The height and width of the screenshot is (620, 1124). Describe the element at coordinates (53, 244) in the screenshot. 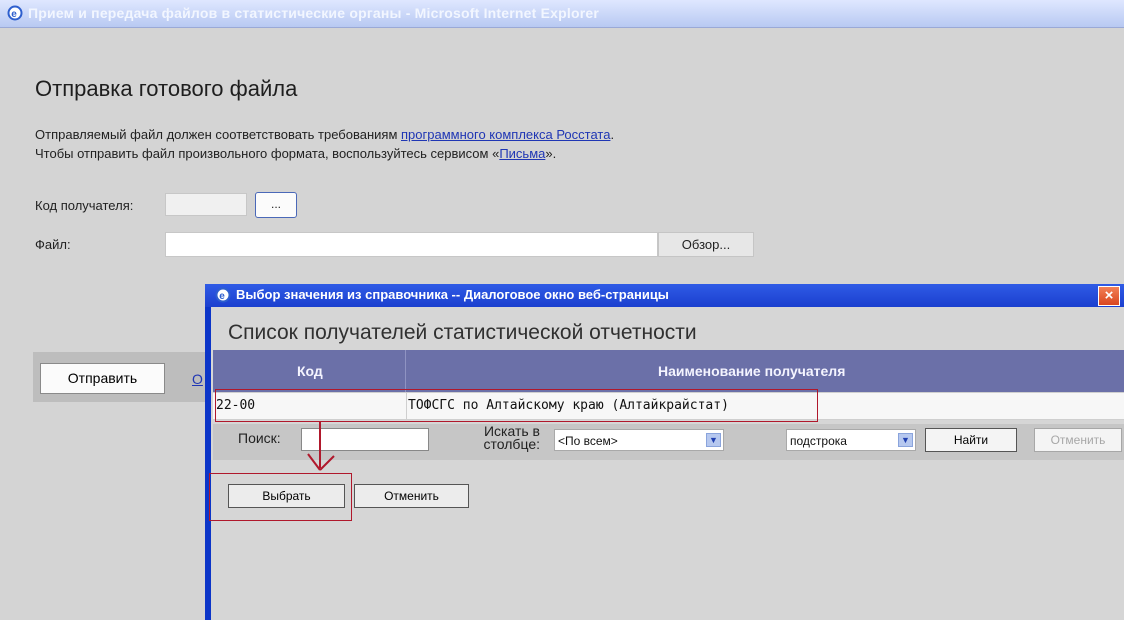

I see `file-label: Файл:` at that location.